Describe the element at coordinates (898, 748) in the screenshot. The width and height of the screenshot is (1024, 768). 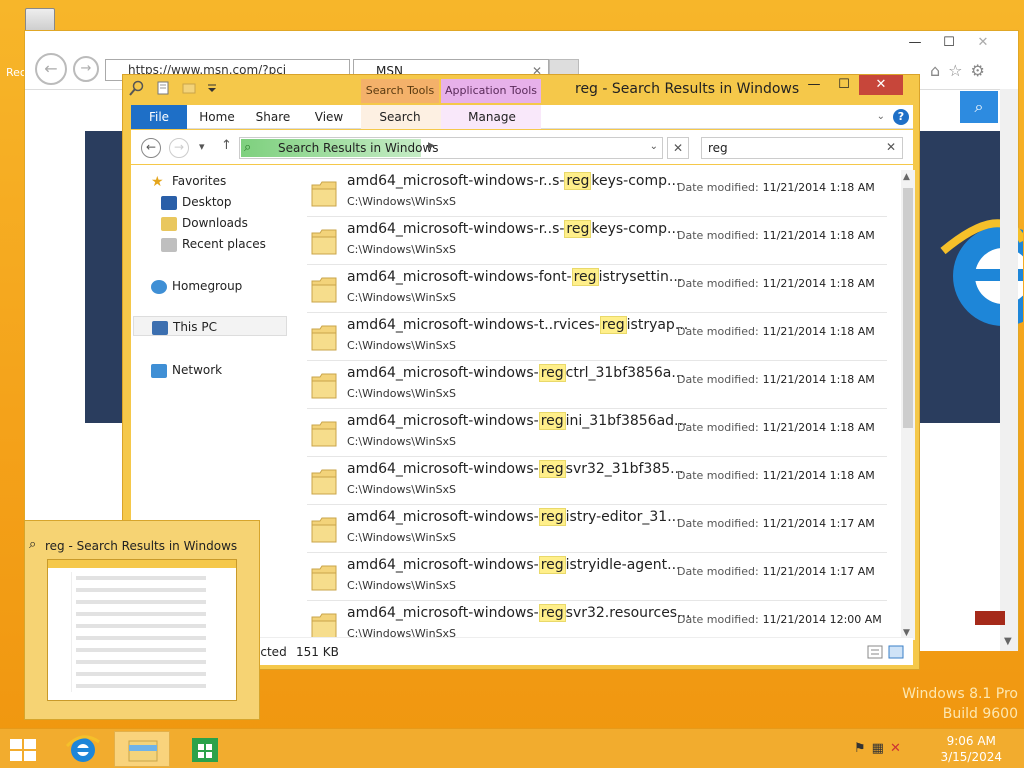
I see `volume-muted-icon: ✕` at that location.